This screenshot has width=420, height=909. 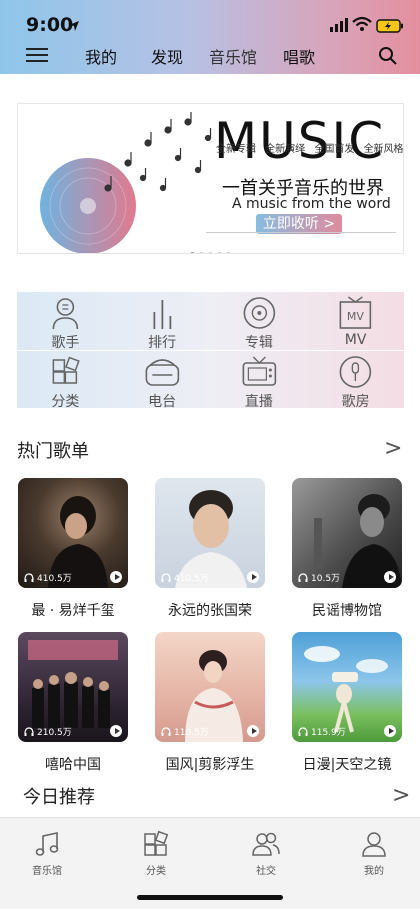 I want to click on tab-label: 分类, so click(x=156, y=871).